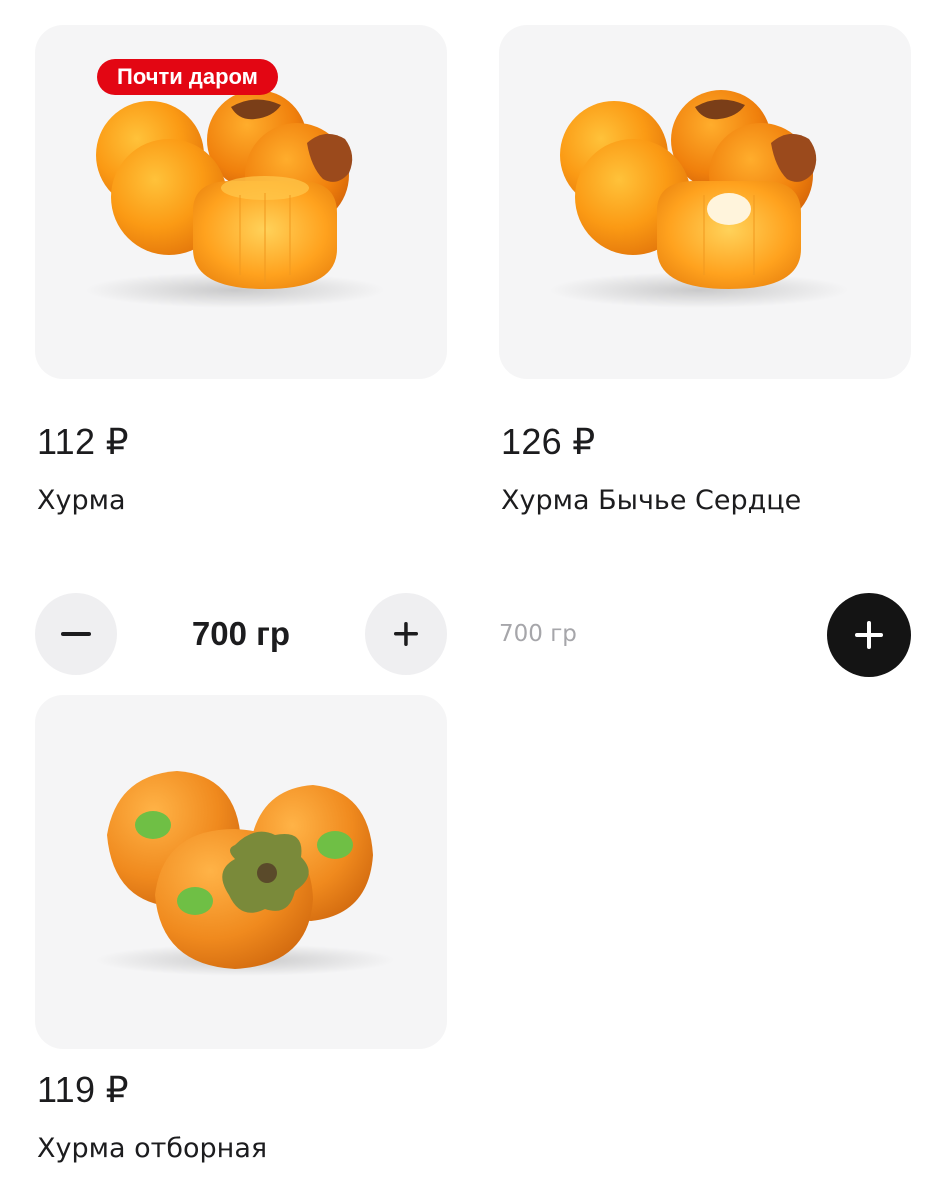  I want to click on minus-icon, so click(76, 634).